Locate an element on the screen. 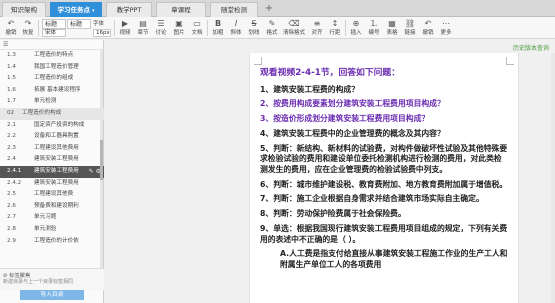 The width and height of the screenshot is (555, 303). numbering-button: ⒈ 编号 is located at coordinates (374, 28).